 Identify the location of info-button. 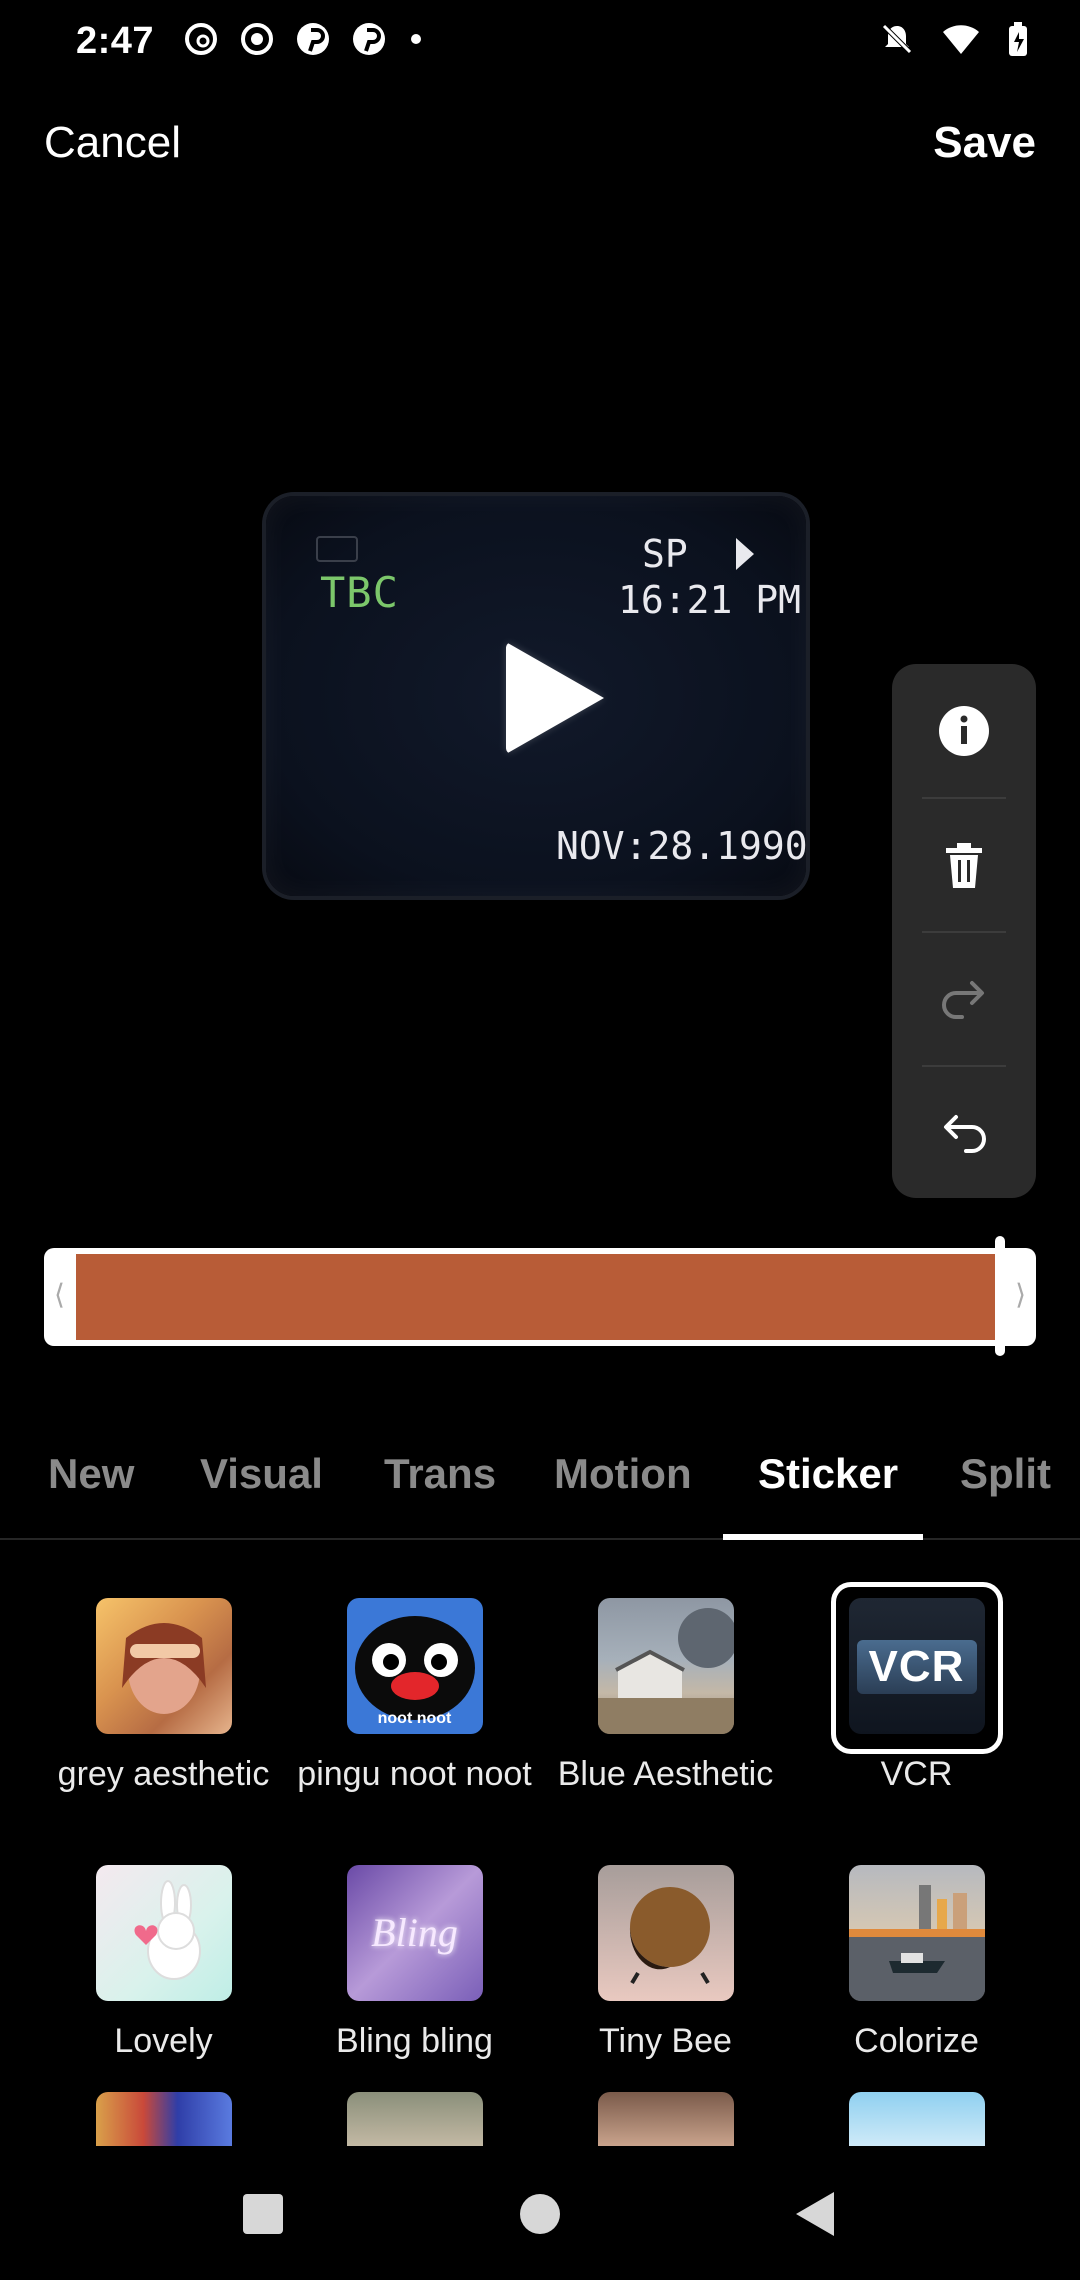
(964, 730).